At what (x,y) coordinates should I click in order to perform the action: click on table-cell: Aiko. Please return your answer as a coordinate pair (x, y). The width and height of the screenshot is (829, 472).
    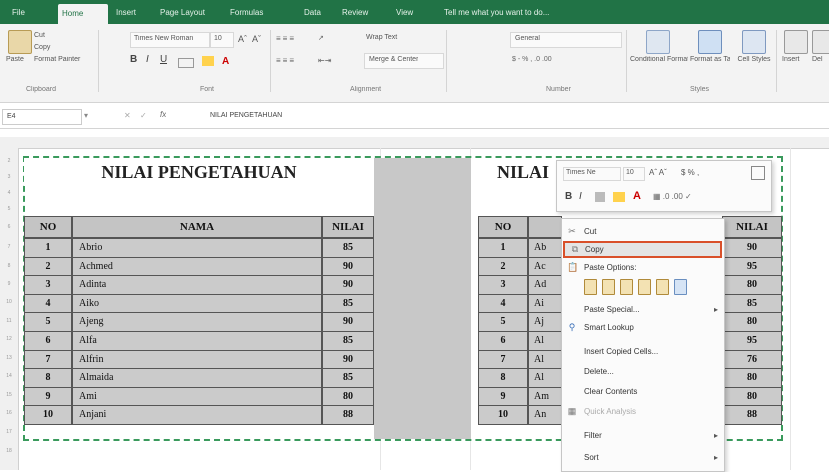
    Looking at the image, I should click on (197, 303).